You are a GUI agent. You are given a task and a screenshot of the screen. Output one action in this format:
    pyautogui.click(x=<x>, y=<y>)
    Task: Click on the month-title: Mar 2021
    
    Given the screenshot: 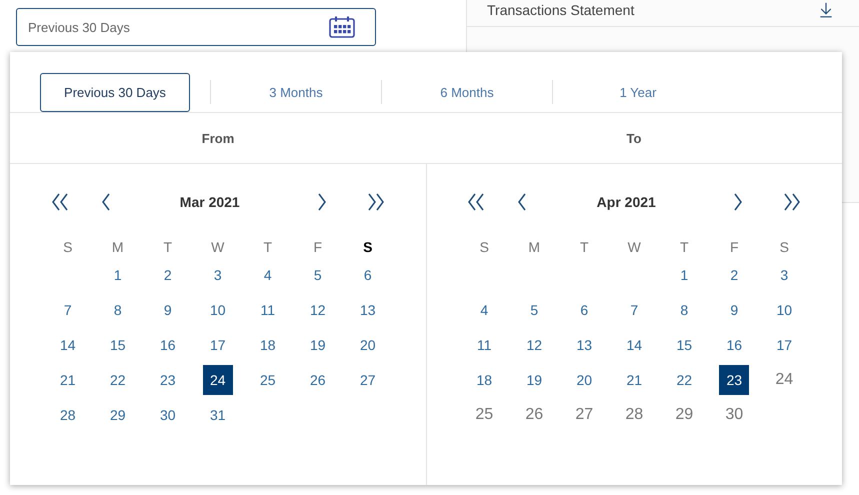 What is the action you would take?
    pyautogui.click(x=209, y=202)
    